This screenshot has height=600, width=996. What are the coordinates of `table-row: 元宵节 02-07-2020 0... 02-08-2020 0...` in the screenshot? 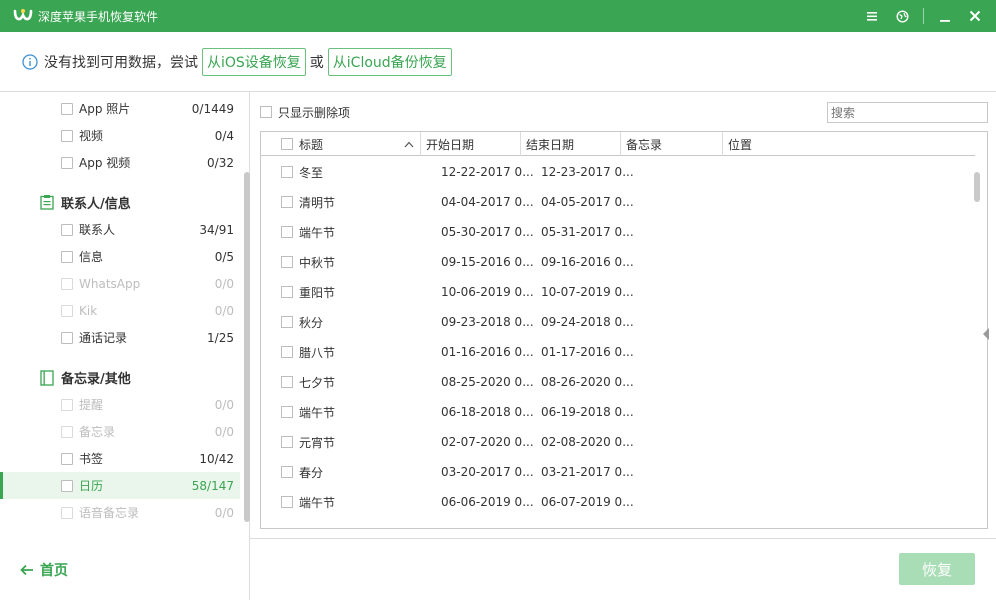 It's located at (618, 442).